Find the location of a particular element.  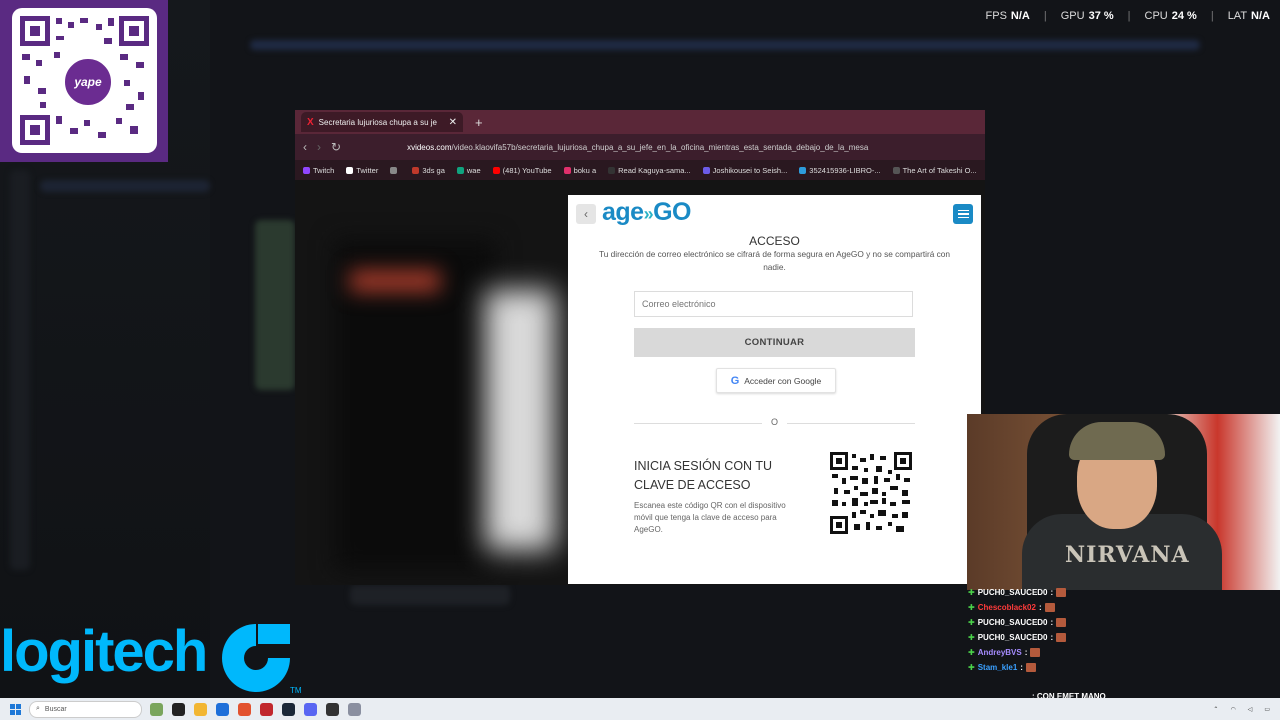

bookmark-item: wae is located at coordinates (468, 170).